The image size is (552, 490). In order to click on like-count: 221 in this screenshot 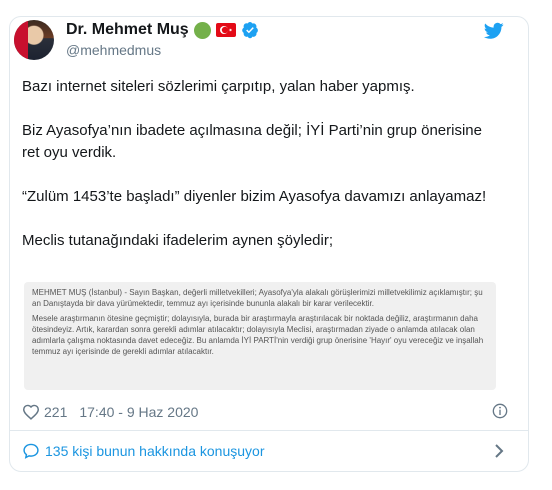, I will do `click(55, 412)`.